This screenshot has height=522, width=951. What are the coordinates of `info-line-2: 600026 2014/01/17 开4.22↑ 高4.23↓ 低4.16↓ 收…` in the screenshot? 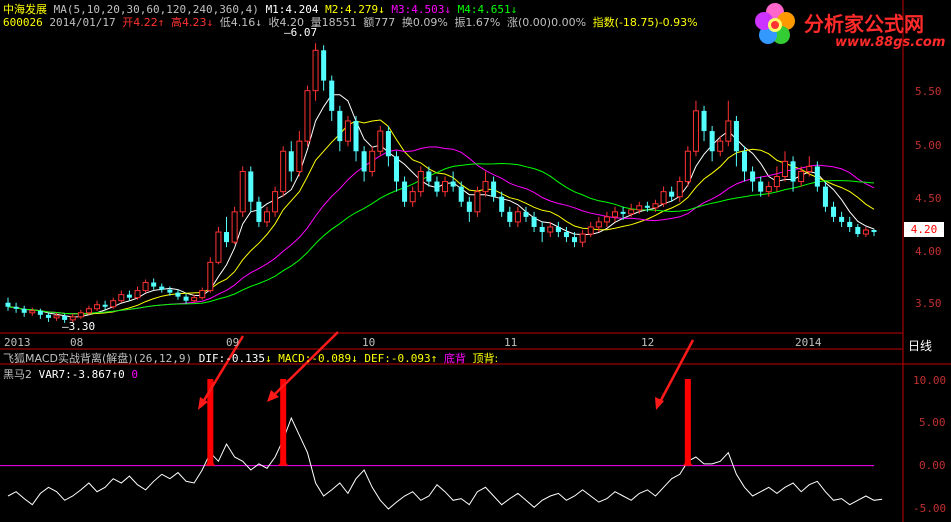 It's located at (350, 22).